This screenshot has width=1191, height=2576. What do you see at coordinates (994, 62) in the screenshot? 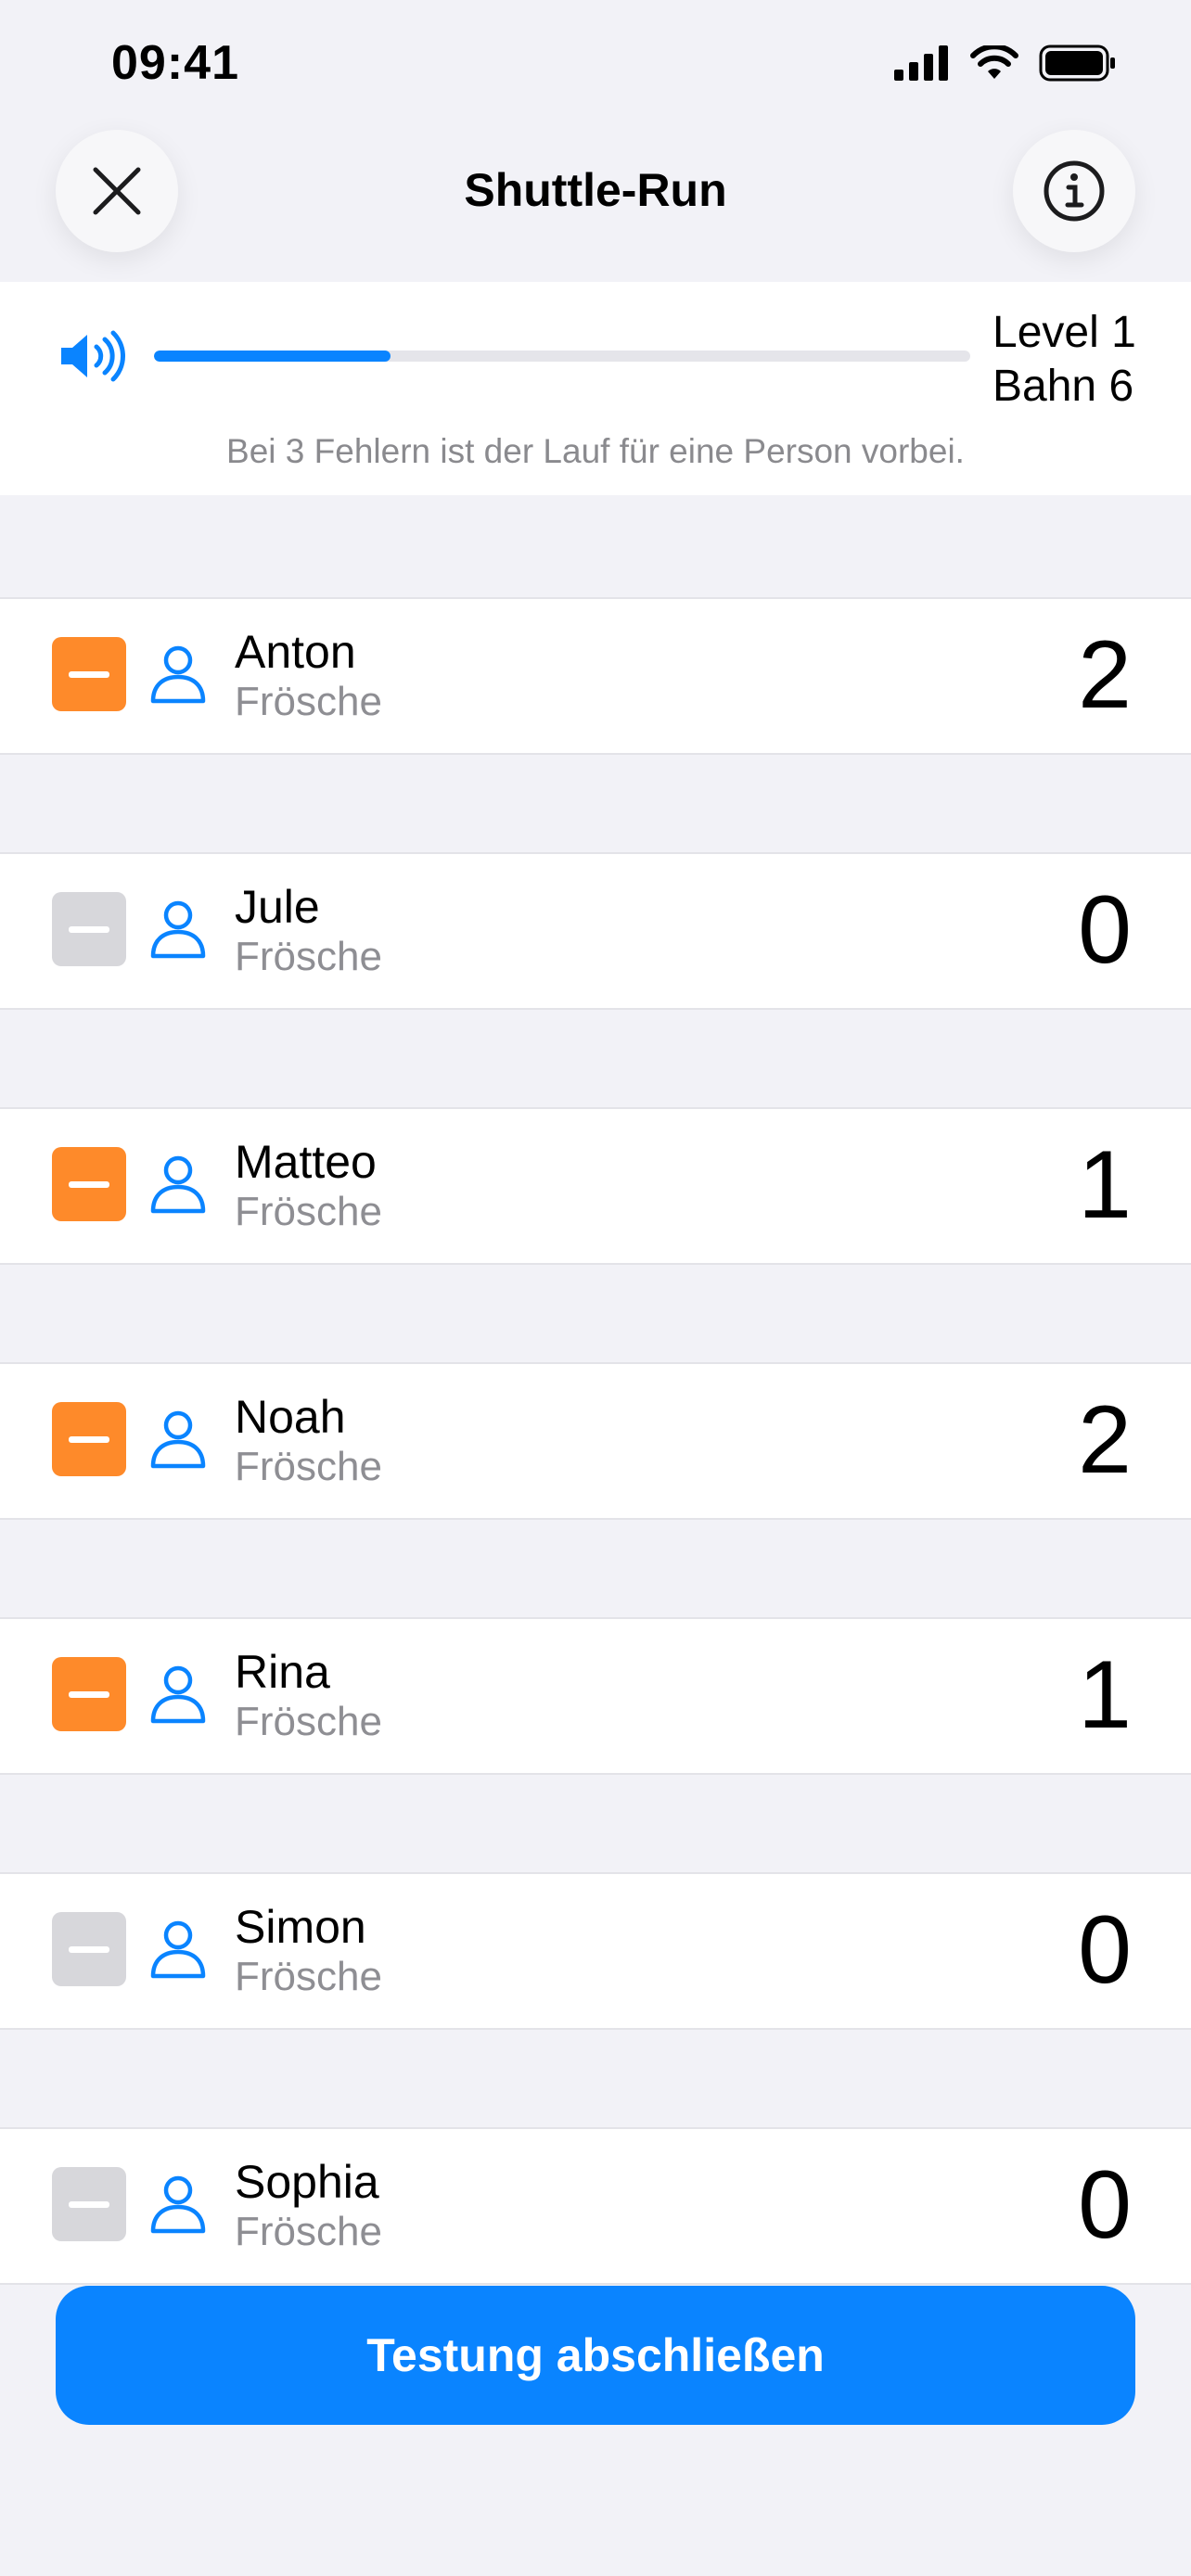
I see `wifi-icon` at bounding box center [994, 62].